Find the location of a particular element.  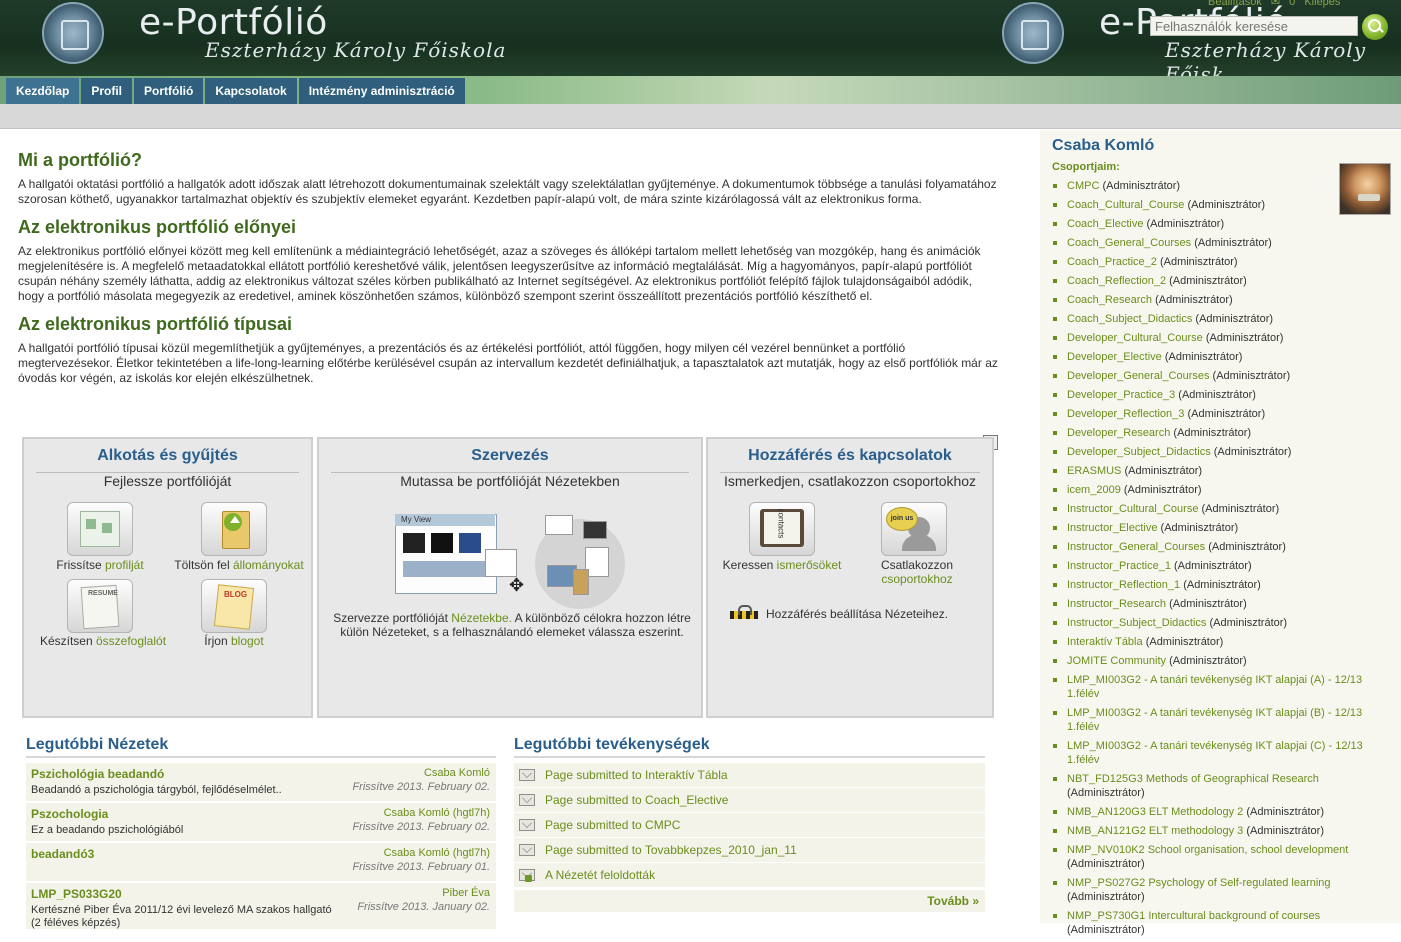

sidebar-group-item: Coach_Research (Adminisztrátor) is located at coordinates (1222, 300).